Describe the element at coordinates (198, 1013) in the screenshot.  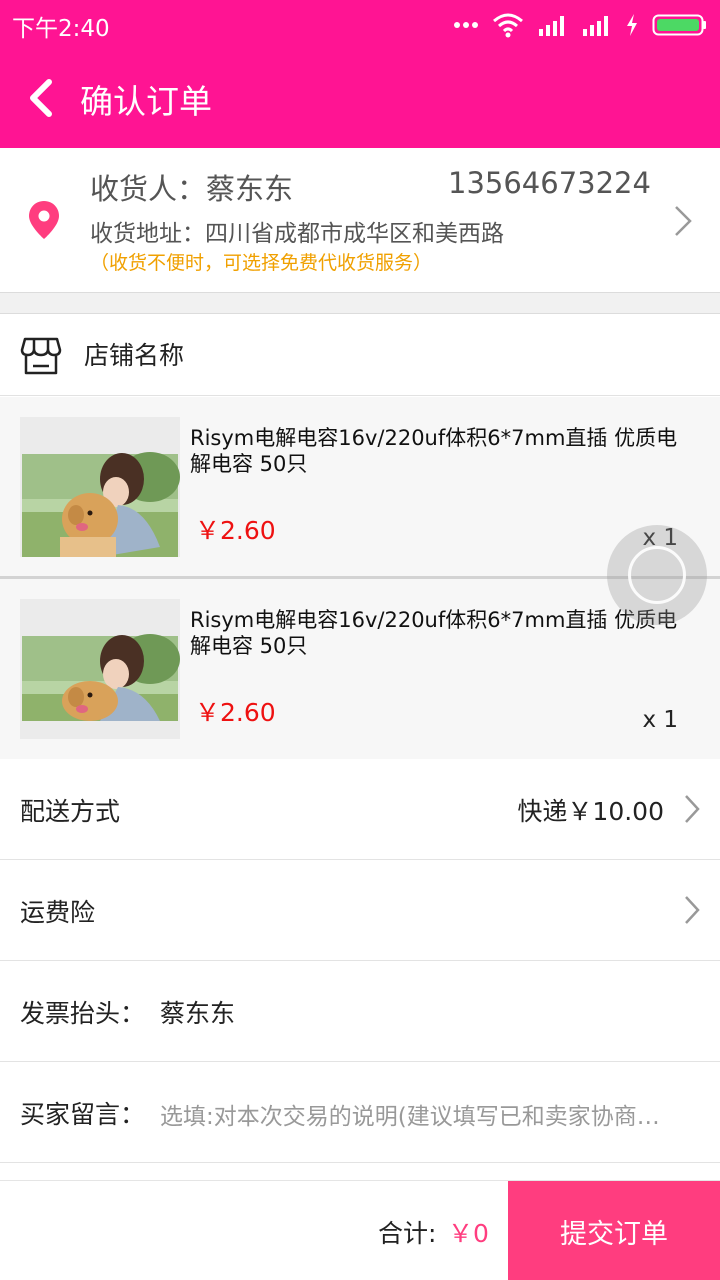
I see `invoice-value: 蔡东东` at that location.